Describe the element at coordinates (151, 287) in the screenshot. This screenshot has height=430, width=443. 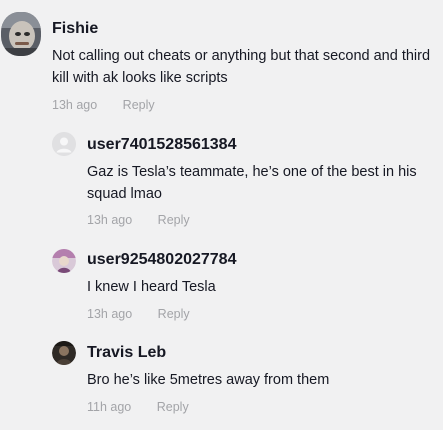
I see `comment-text: I knew I heard Tesla` at that location.